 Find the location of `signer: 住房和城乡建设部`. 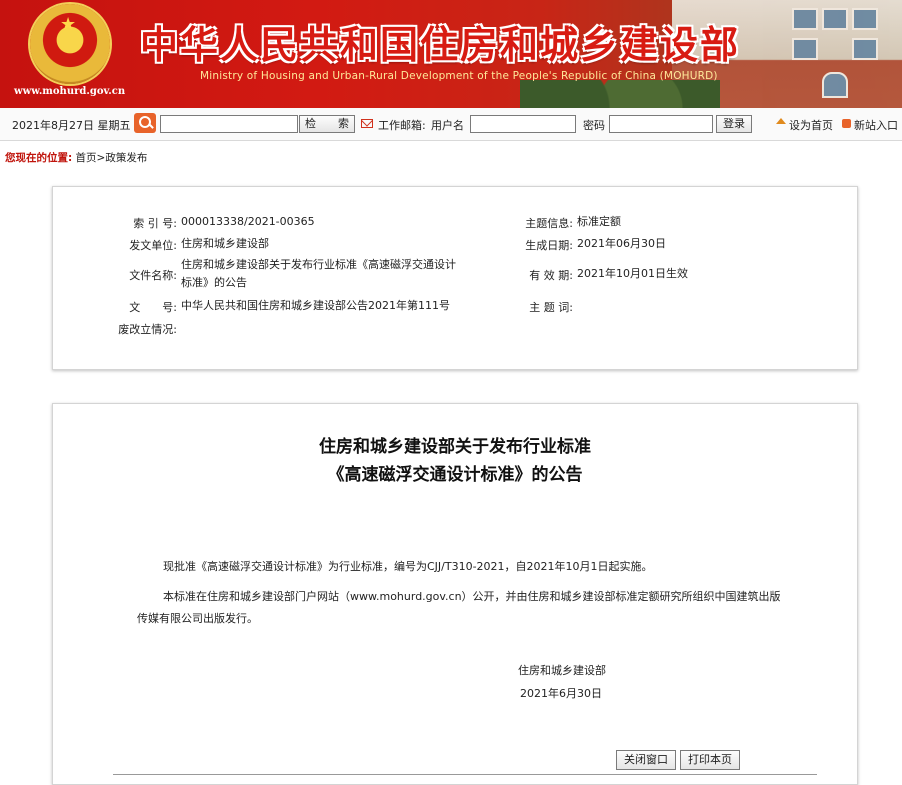

signer: 住房和城乡建设部 is located at coordinates (562, 670).